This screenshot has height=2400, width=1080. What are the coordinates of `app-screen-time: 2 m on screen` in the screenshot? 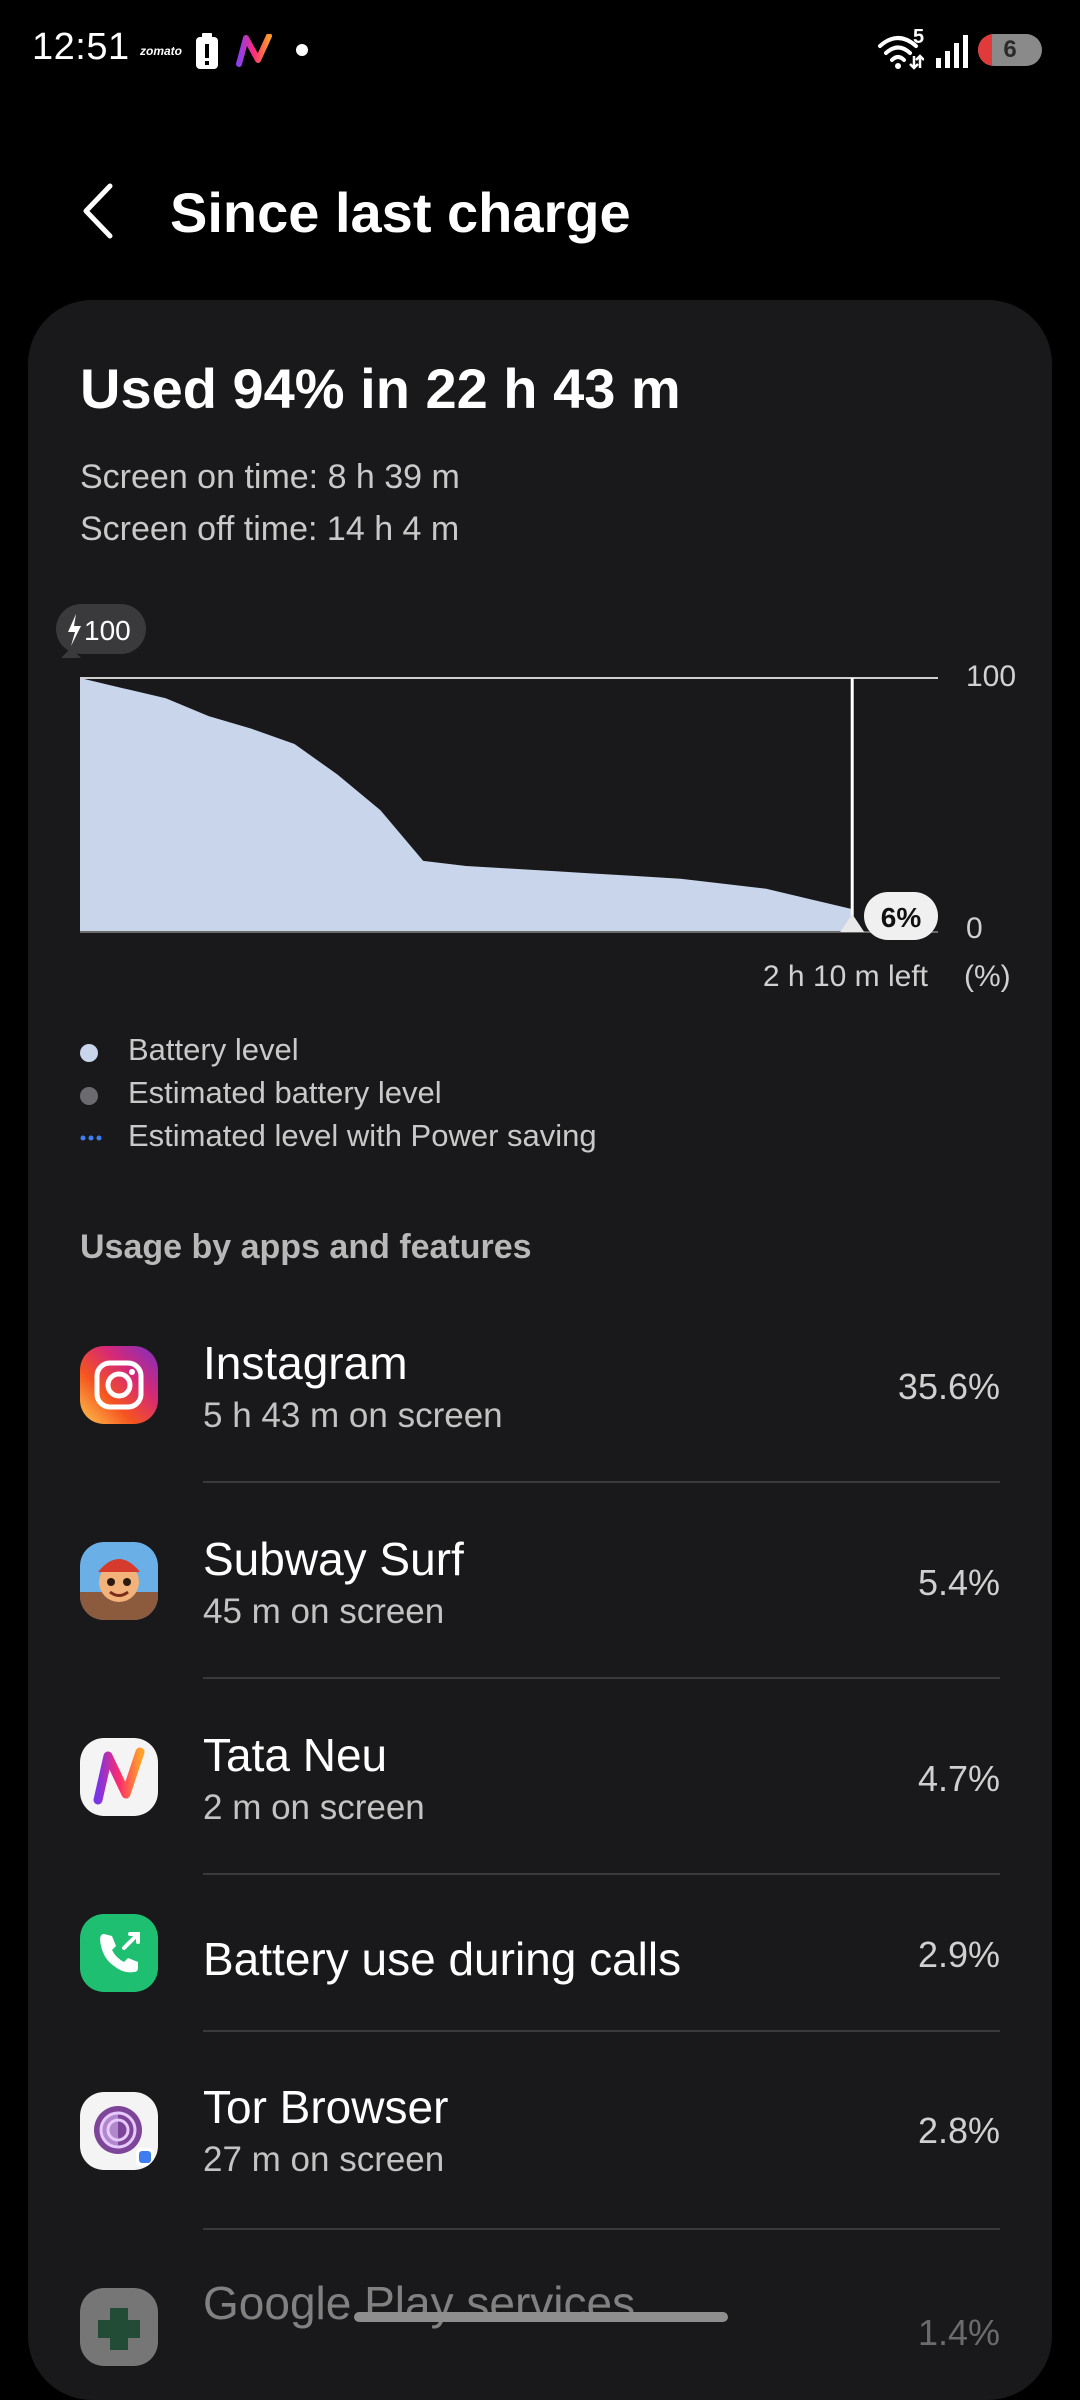 It's located at (314, 1807).